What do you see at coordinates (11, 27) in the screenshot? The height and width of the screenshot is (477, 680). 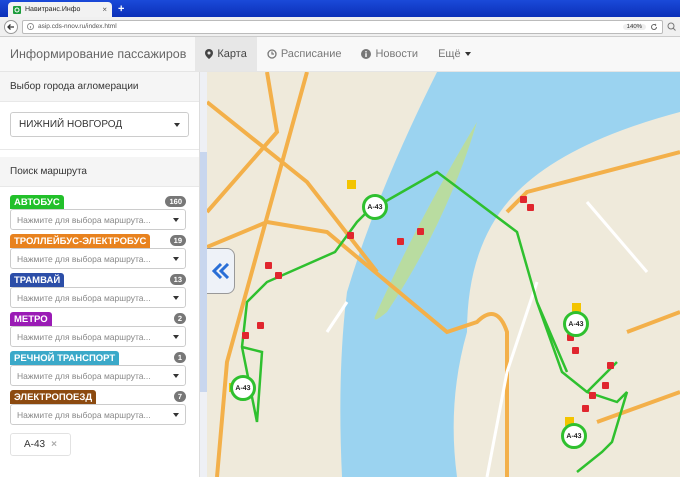 I see `back-icon` at bounding box center [11, 27].